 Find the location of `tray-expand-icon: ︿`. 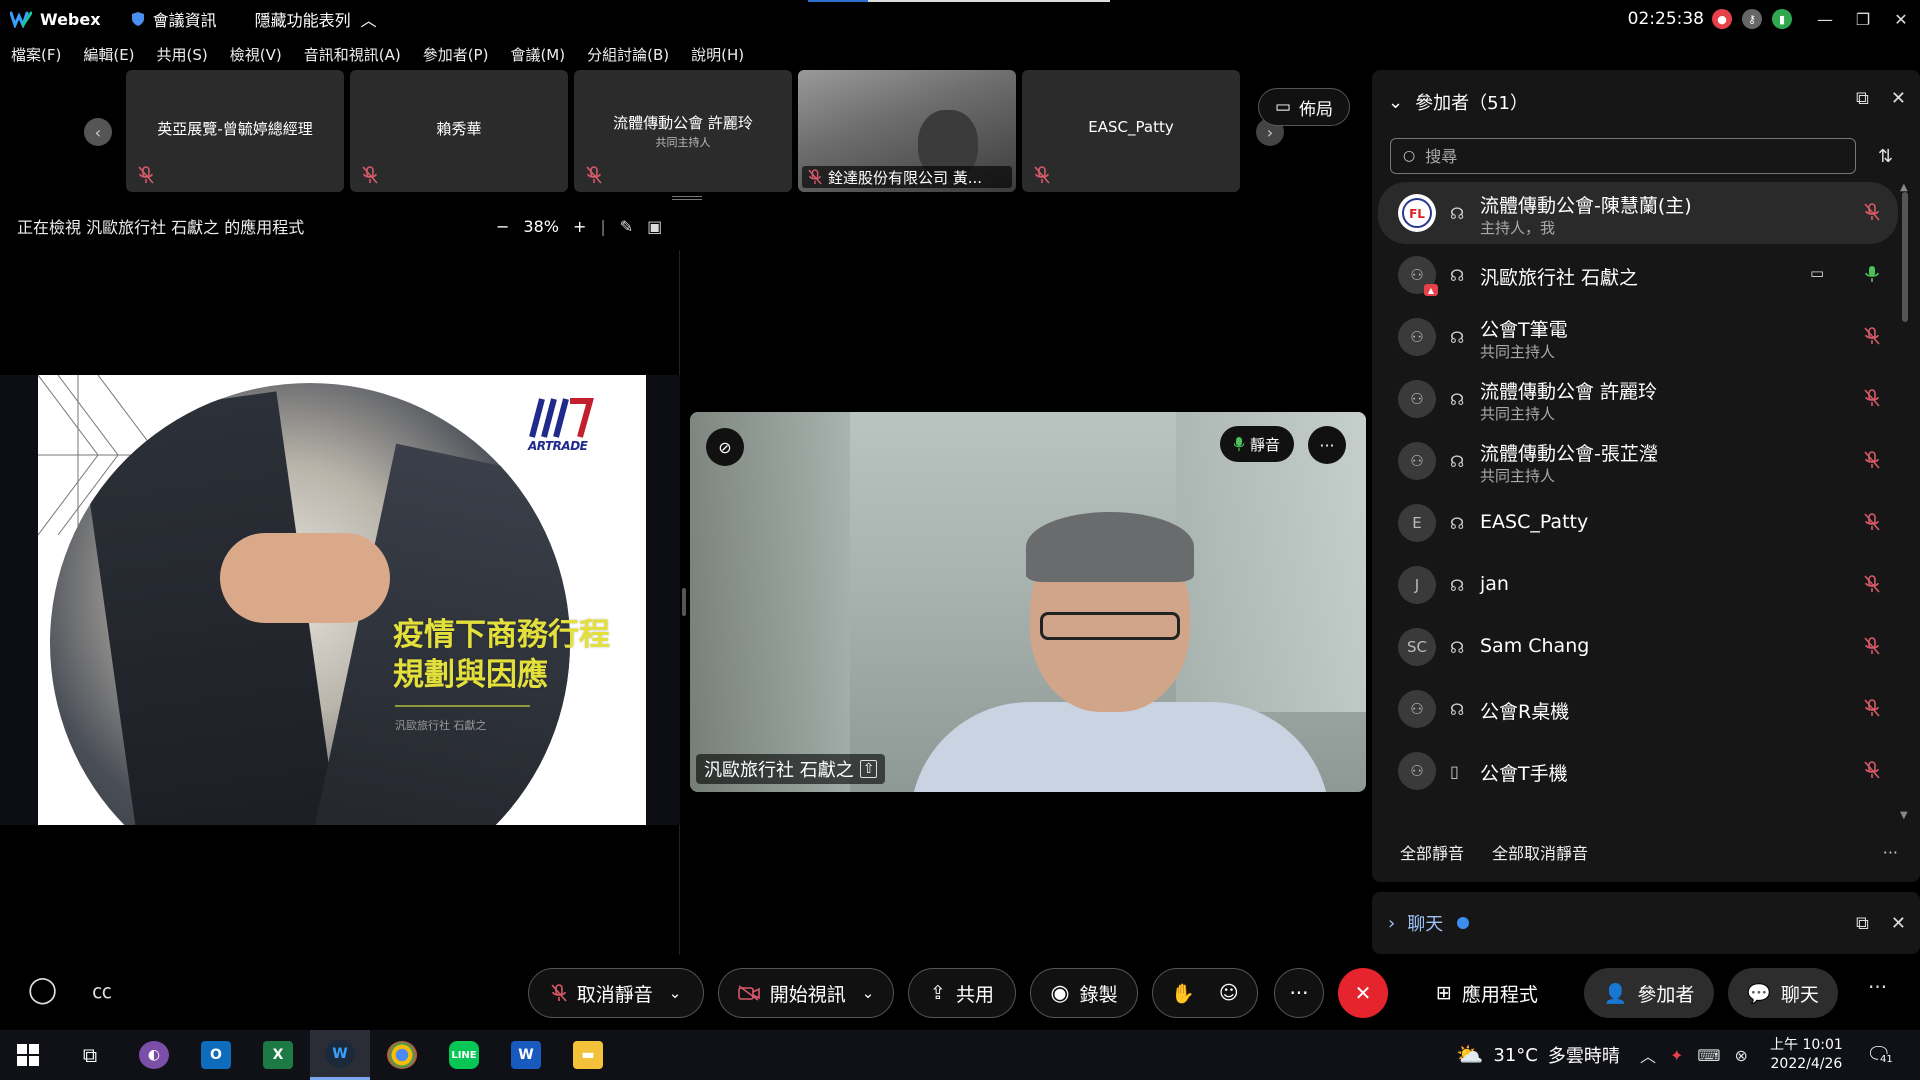

tray-expand-icon: ︿ is located at coordinates (1648, 1055).